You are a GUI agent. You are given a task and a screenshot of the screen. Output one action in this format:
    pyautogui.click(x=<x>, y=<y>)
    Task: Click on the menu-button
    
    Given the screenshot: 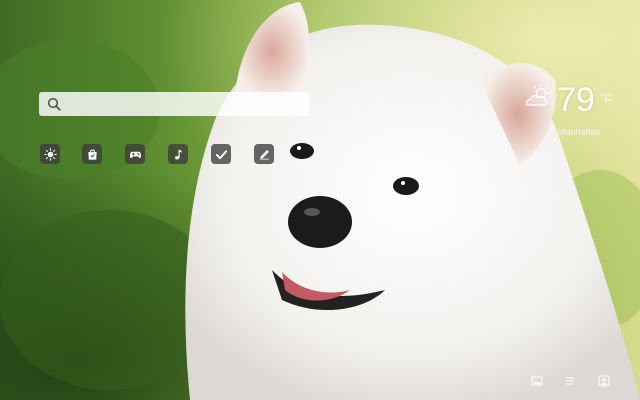 What is the action you would take?
    pyautogui.click(x=570, y=380)
    